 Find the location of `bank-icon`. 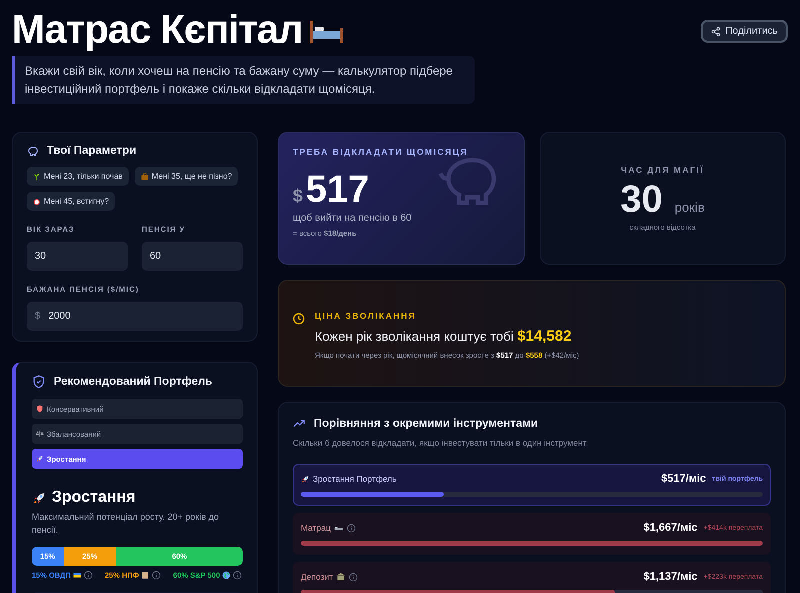

bank-icon is located at coordinates (341, 577).